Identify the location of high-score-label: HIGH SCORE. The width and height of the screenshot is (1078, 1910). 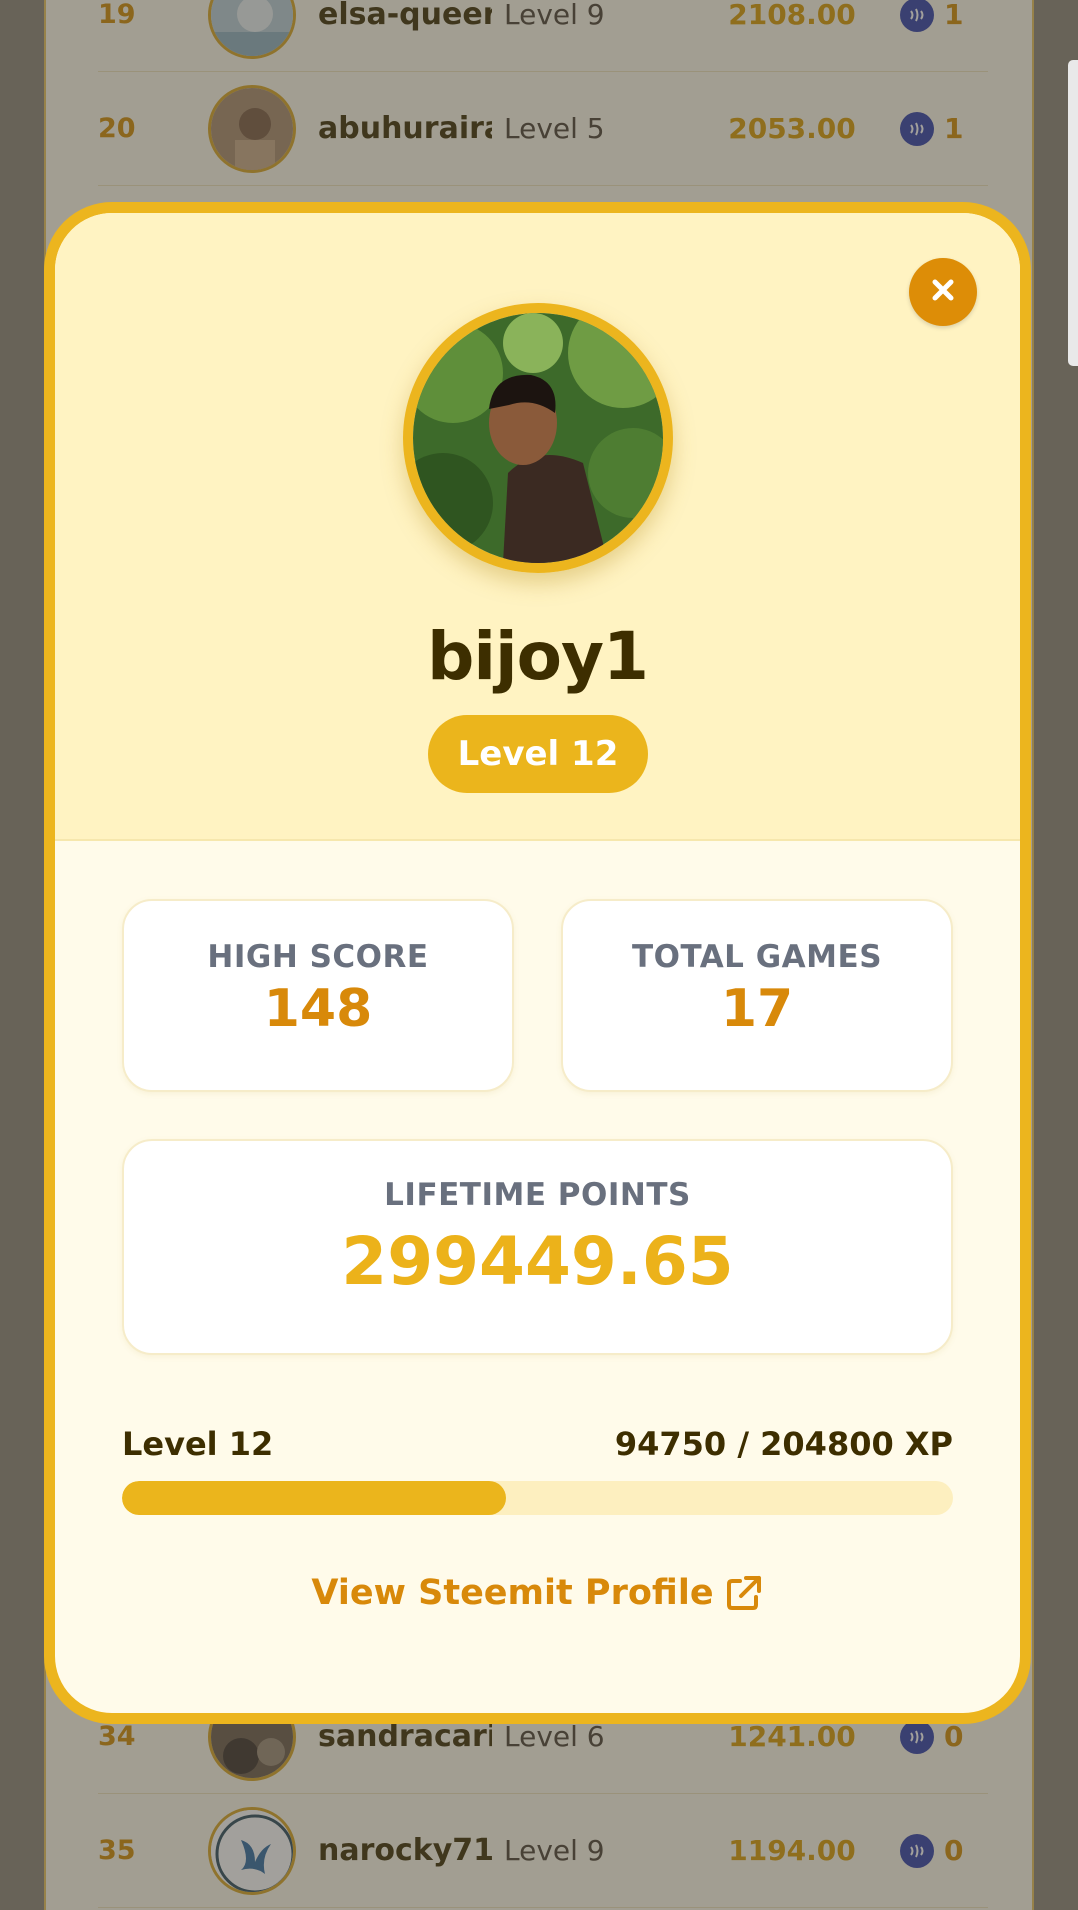
(318, 957).